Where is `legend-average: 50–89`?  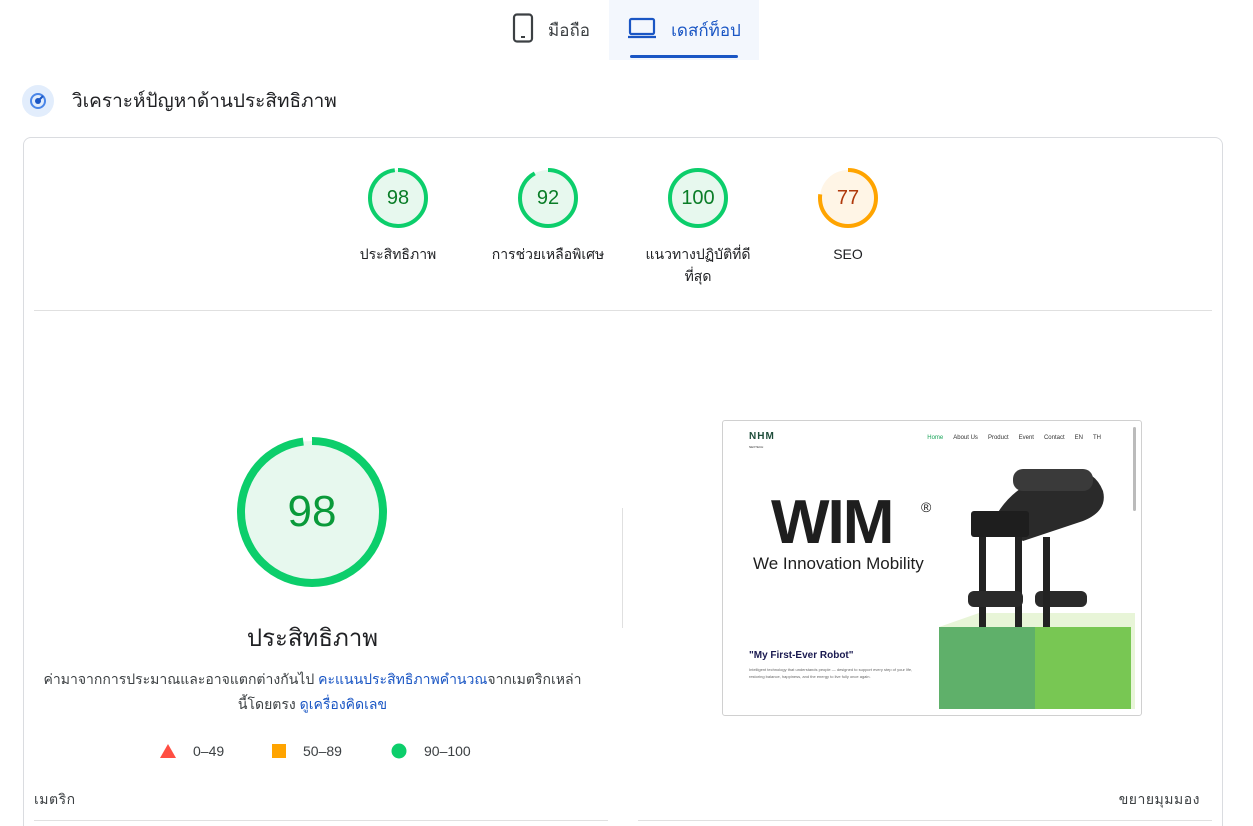
legend-average: 50–89 is located at coordinates (307, 751).